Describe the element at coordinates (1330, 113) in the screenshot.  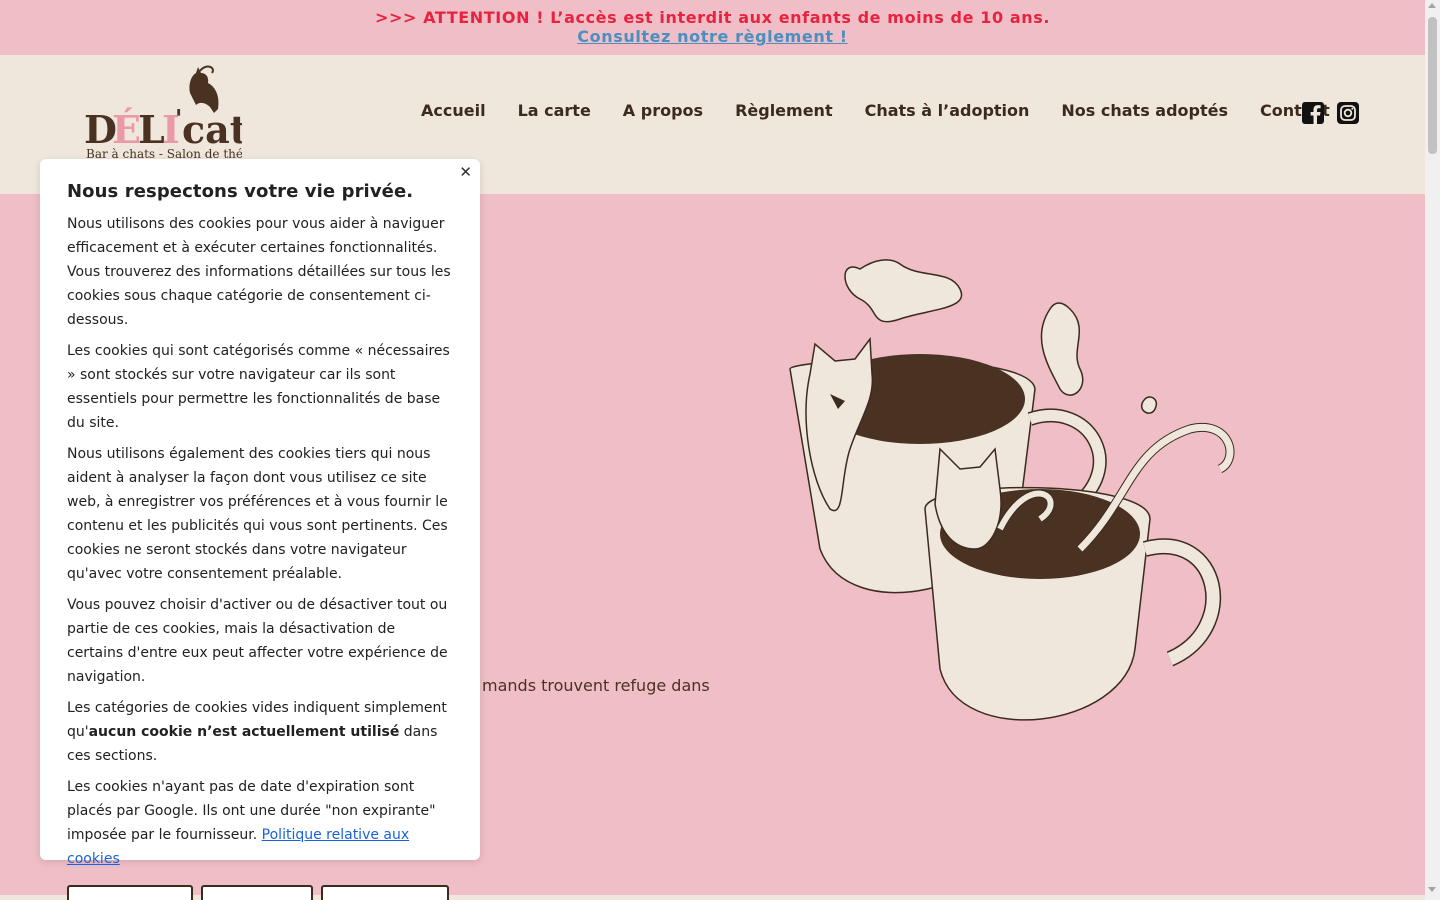
I see `social-links` at that location.